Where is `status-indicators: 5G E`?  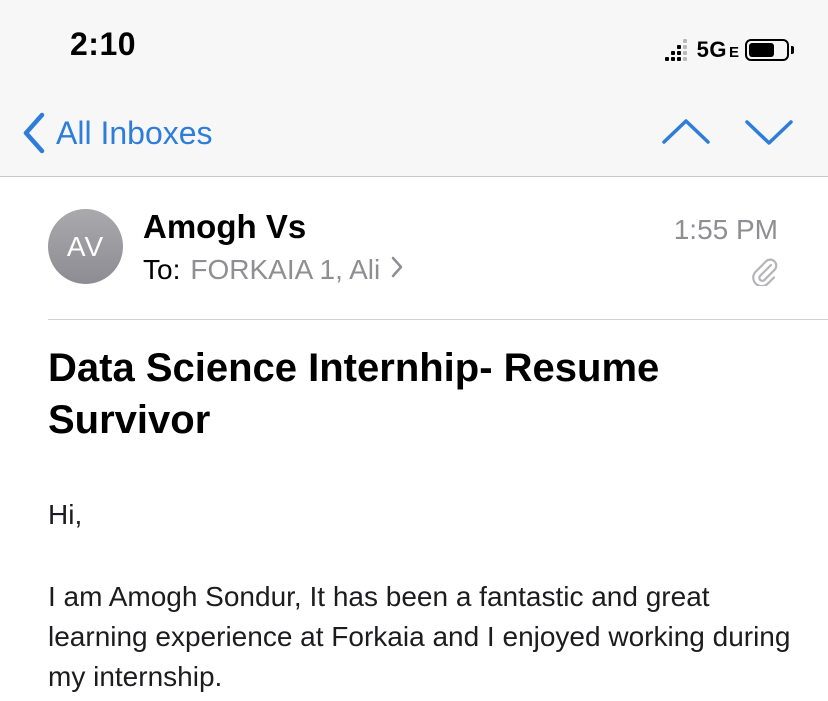
status-indicators: 5G E is located at coordinates (729, 50).